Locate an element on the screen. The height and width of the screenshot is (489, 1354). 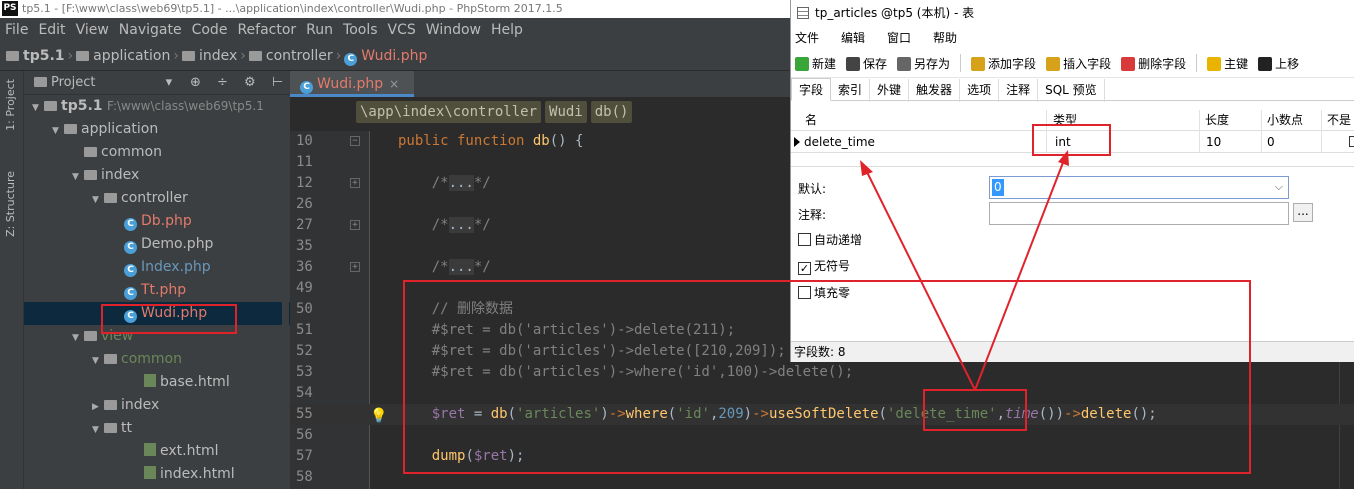
project-view-selector: Project is located at coordinates (73, 82).